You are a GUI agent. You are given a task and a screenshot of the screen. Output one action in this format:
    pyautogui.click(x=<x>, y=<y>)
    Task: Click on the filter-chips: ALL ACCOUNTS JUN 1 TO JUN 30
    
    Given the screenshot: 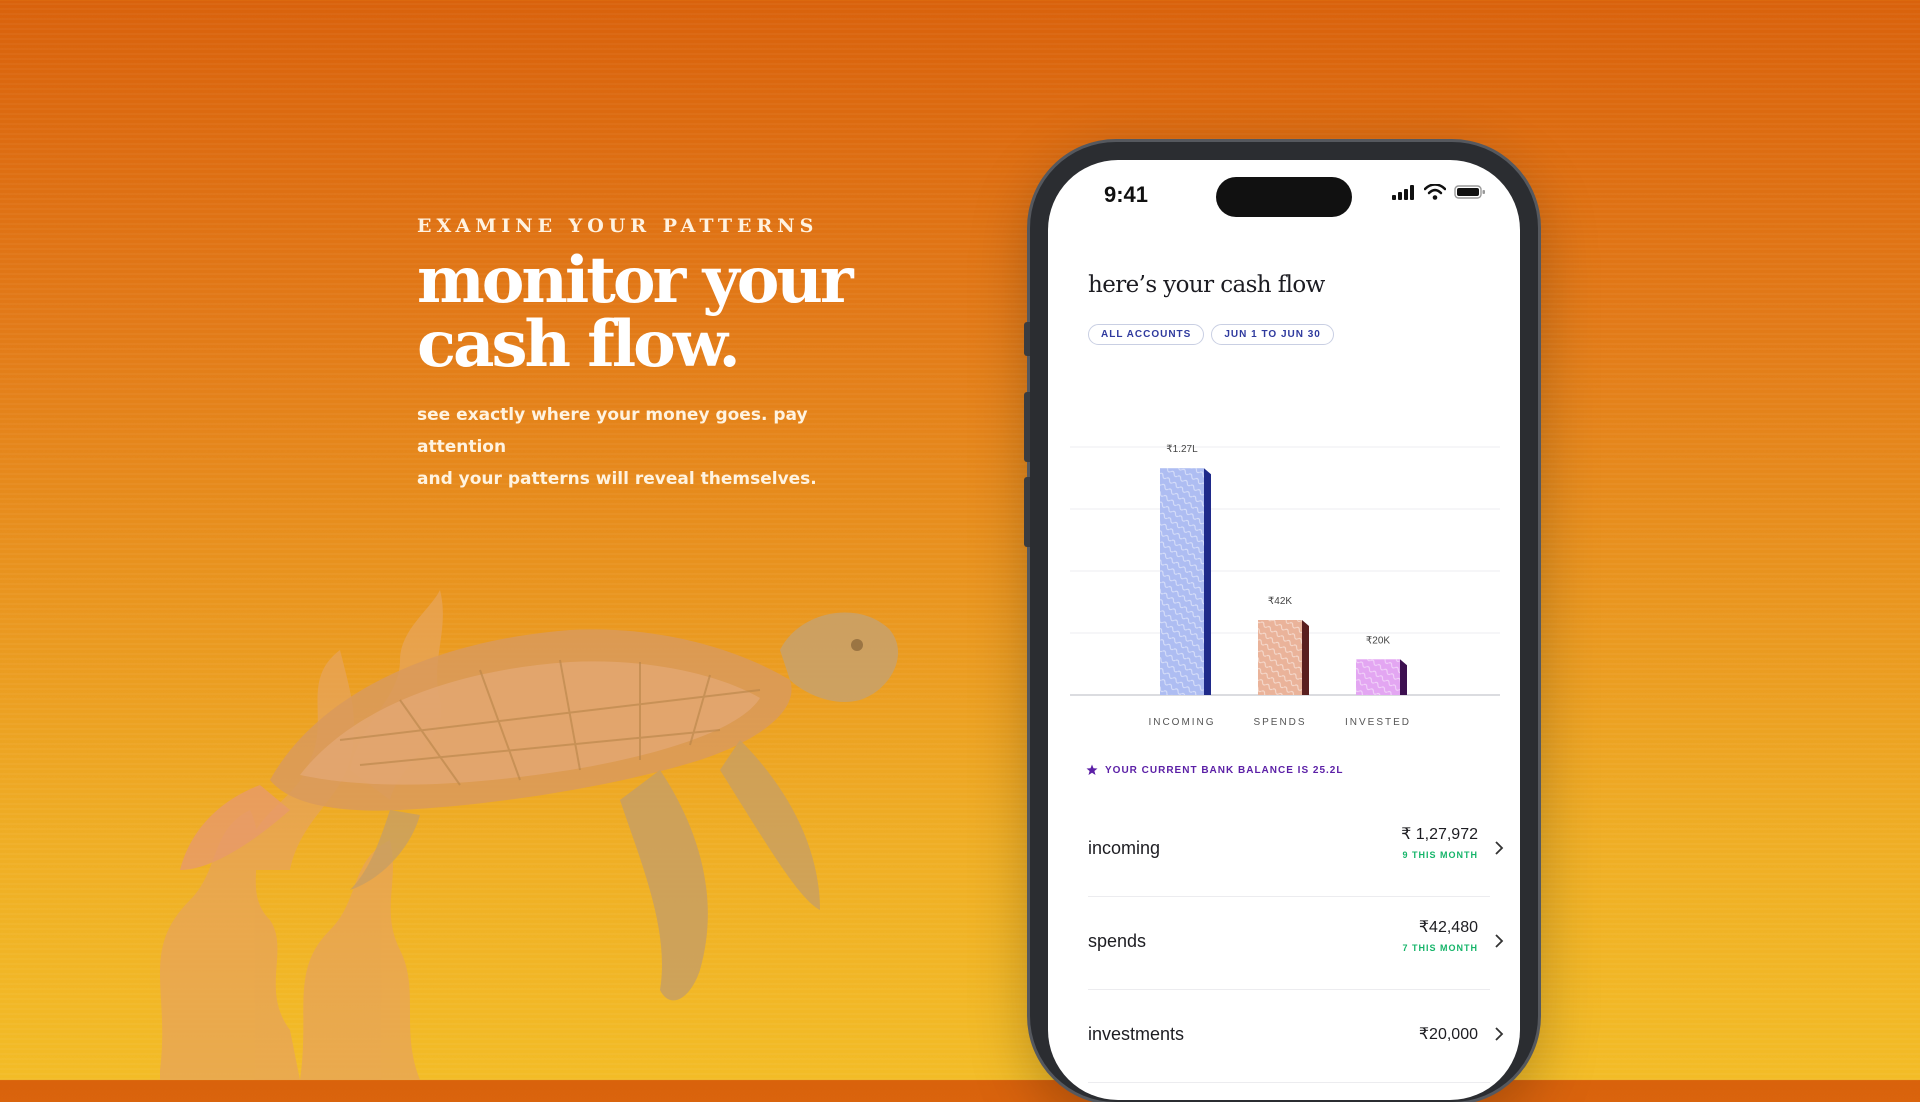 What is the action you would take?
    pyautogui.click(x=1211, y=334)
    